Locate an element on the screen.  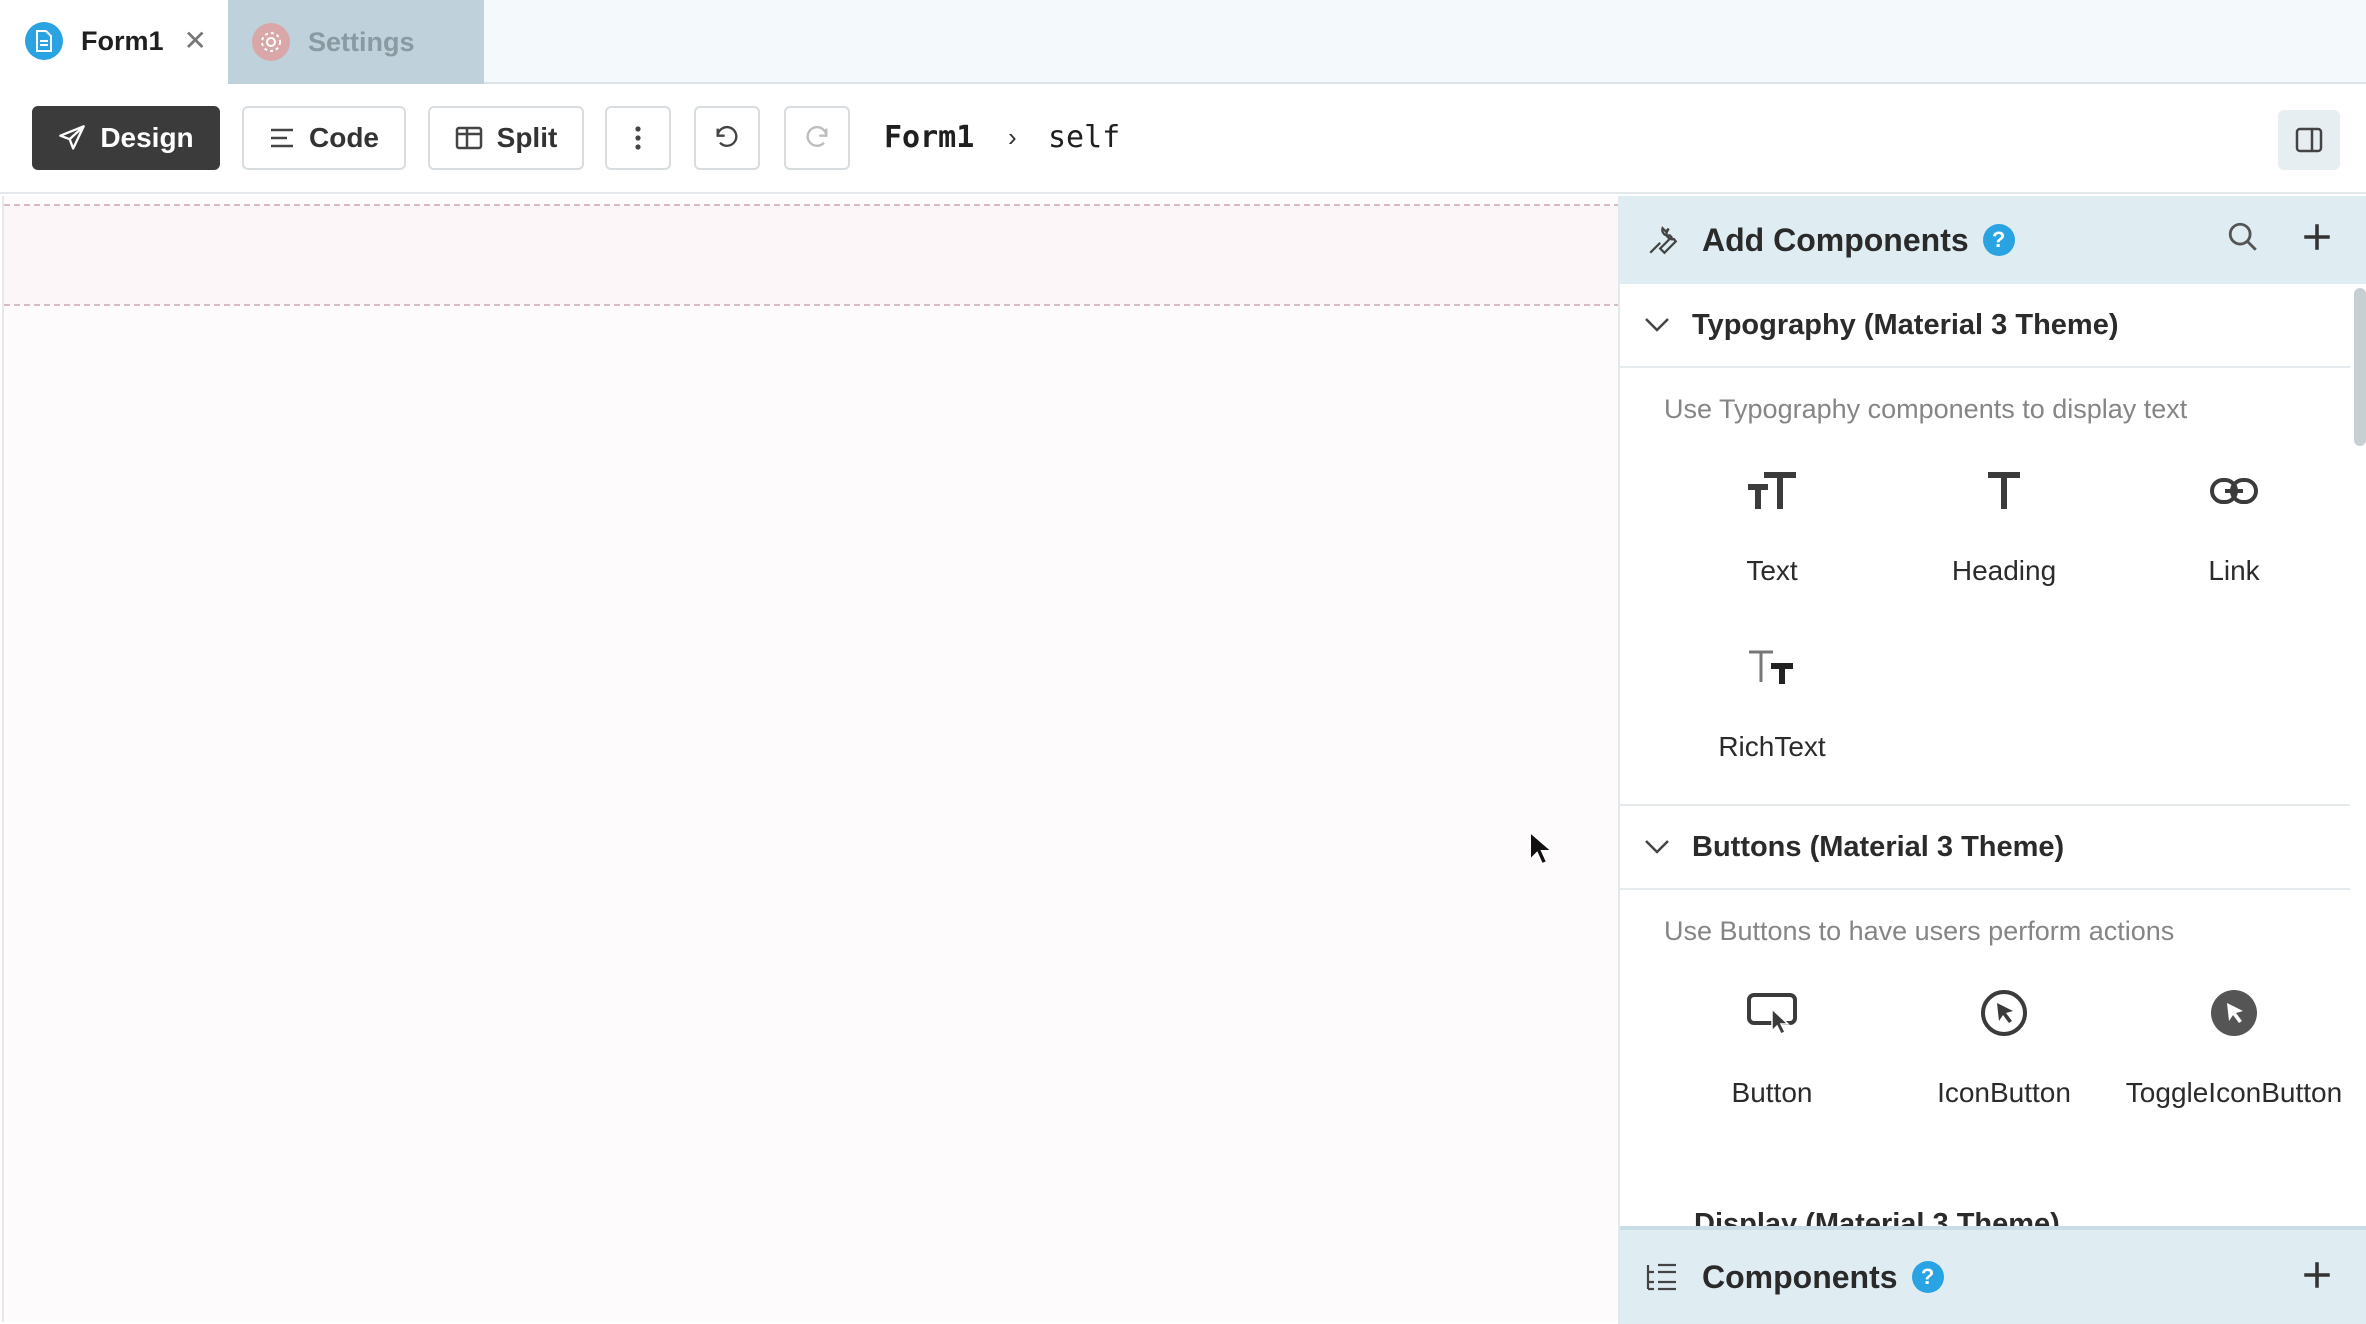
drop-zone-border-bottom is located at coordinates (812, 305).